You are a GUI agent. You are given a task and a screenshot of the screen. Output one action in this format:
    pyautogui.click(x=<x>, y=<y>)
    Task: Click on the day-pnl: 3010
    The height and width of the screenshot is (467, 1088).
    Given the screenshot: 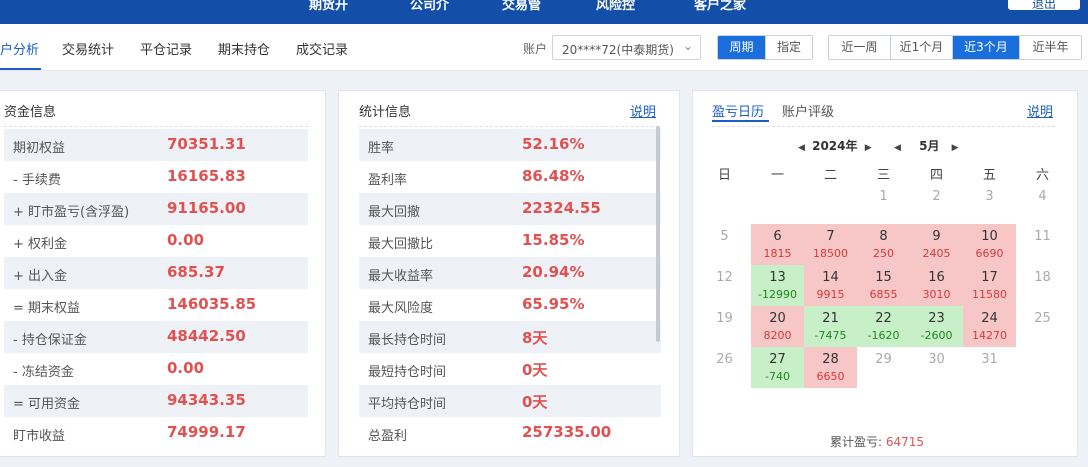 What is the action you would take?
    pyautogui.click(x=936, y=294)
    